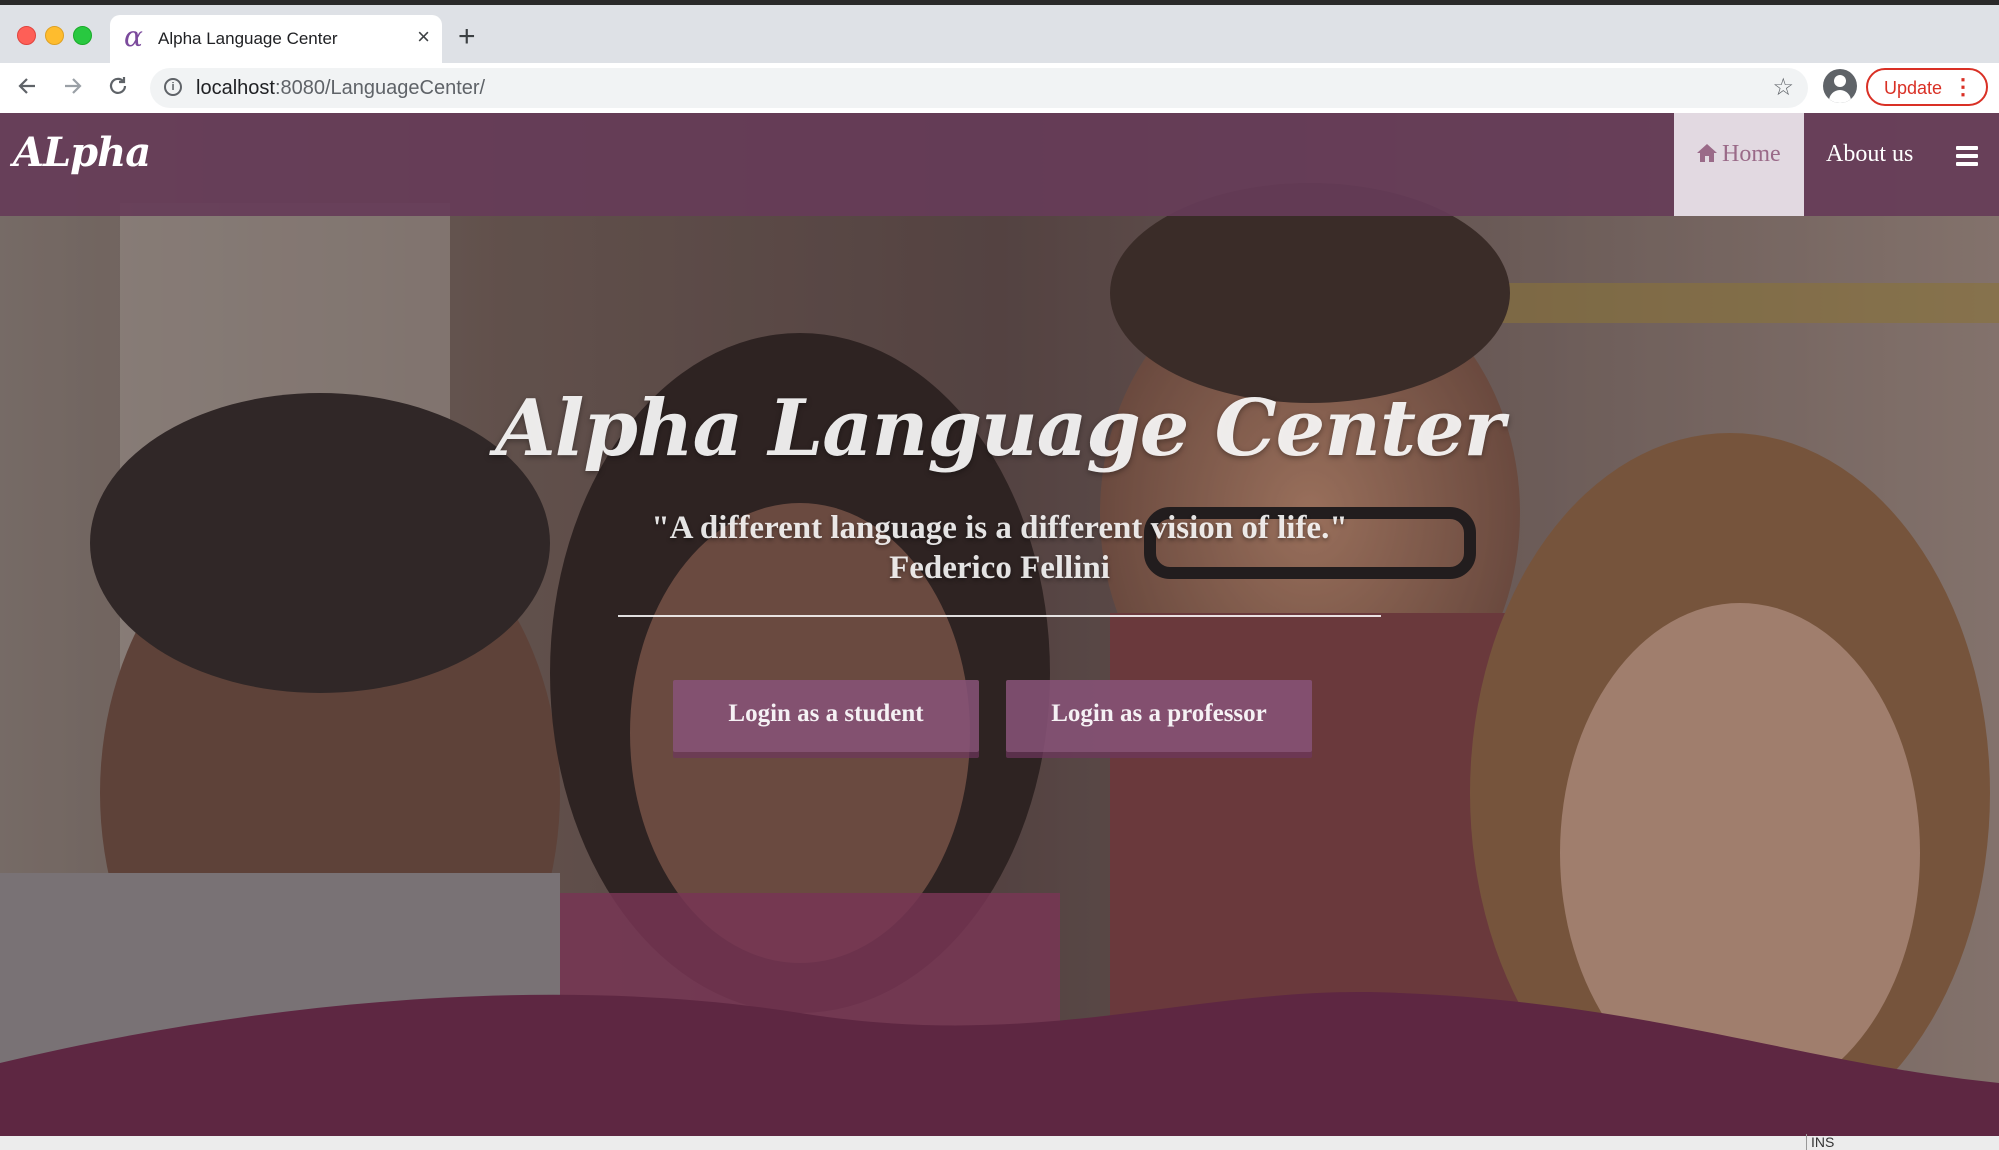 The width and height of the screenshot is (1999, 1150). I want to click on hero-title: Alpha Language Center, so click(999, 428).